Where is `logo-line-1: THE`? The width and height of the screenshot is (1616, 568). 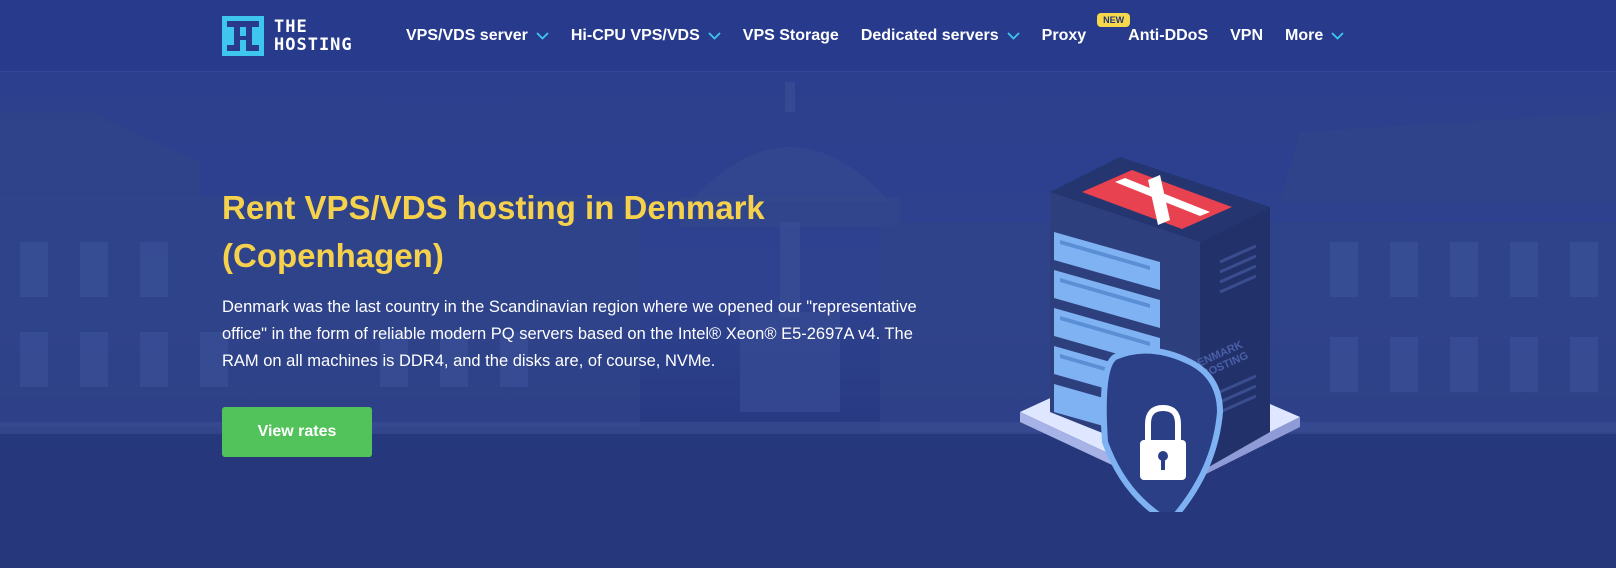 logo-line-1: THE is located at coordinates (291, 27).